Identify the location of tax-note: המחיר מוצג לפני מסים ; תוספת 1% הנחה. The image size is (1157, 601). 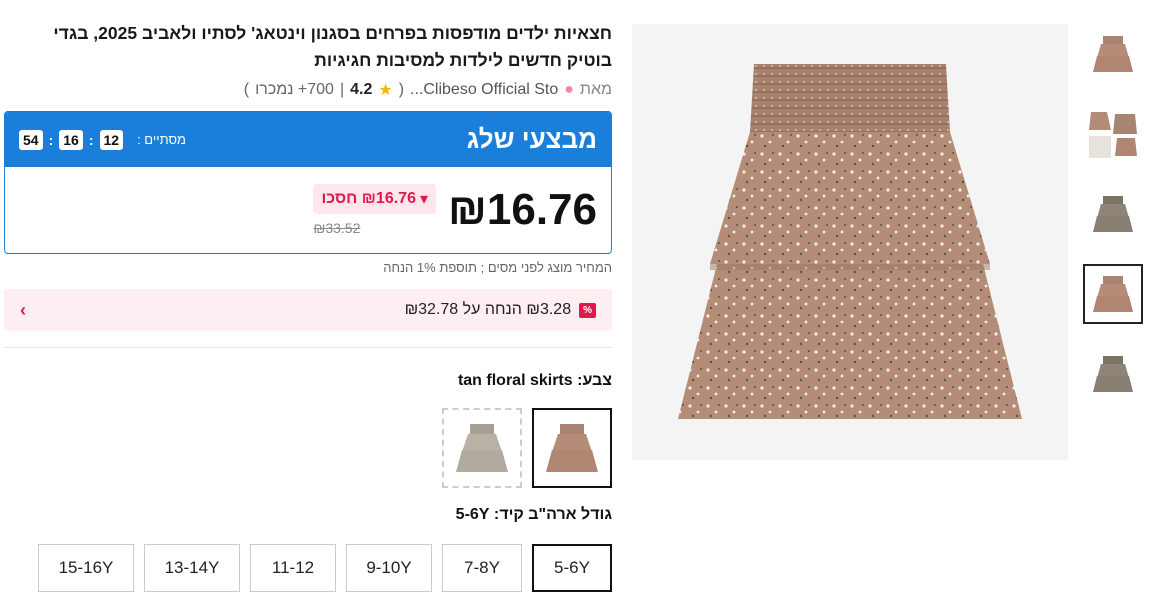
(497, 267).